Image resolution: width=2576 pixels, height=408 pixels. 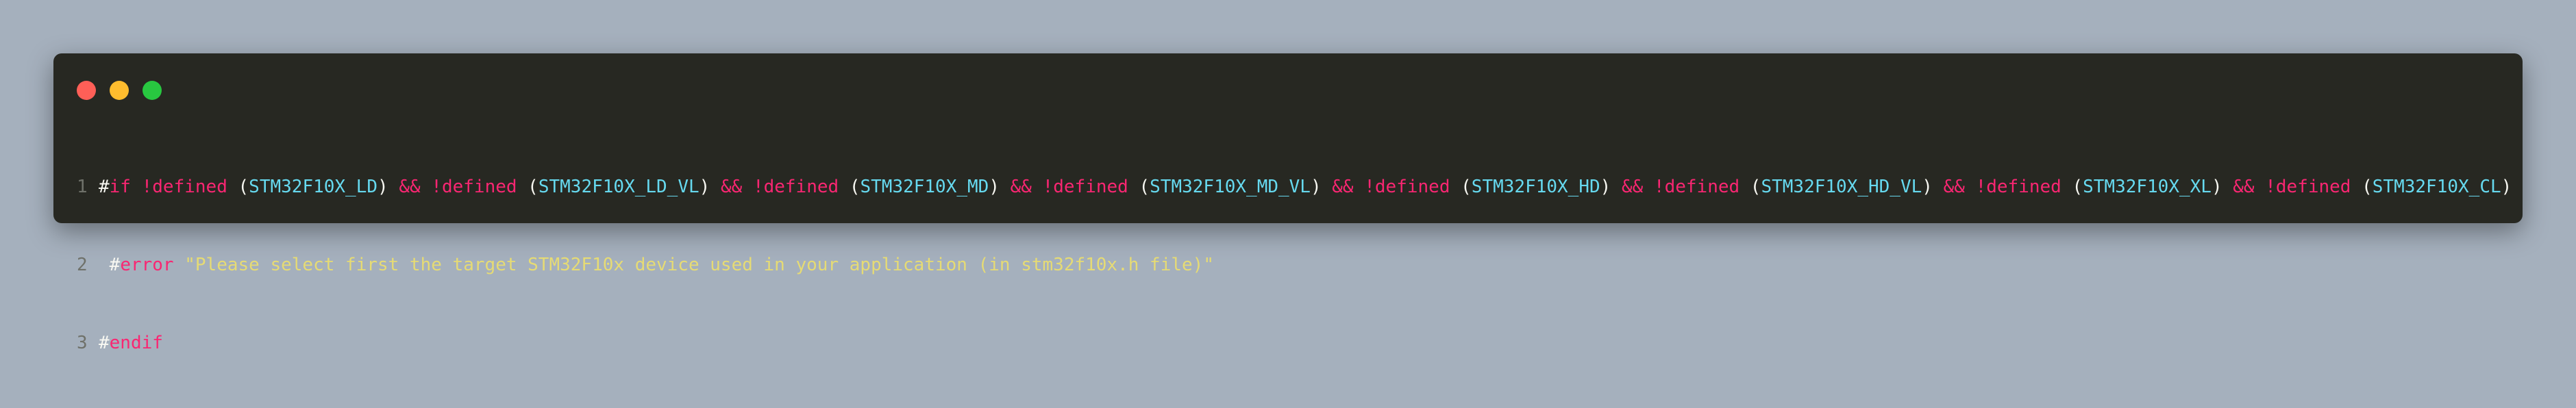 What do you see at coordinates (1294, 343) in the screenshot?
I see `code-line-3: 3 #endif` at bounding box center [1294, 343].